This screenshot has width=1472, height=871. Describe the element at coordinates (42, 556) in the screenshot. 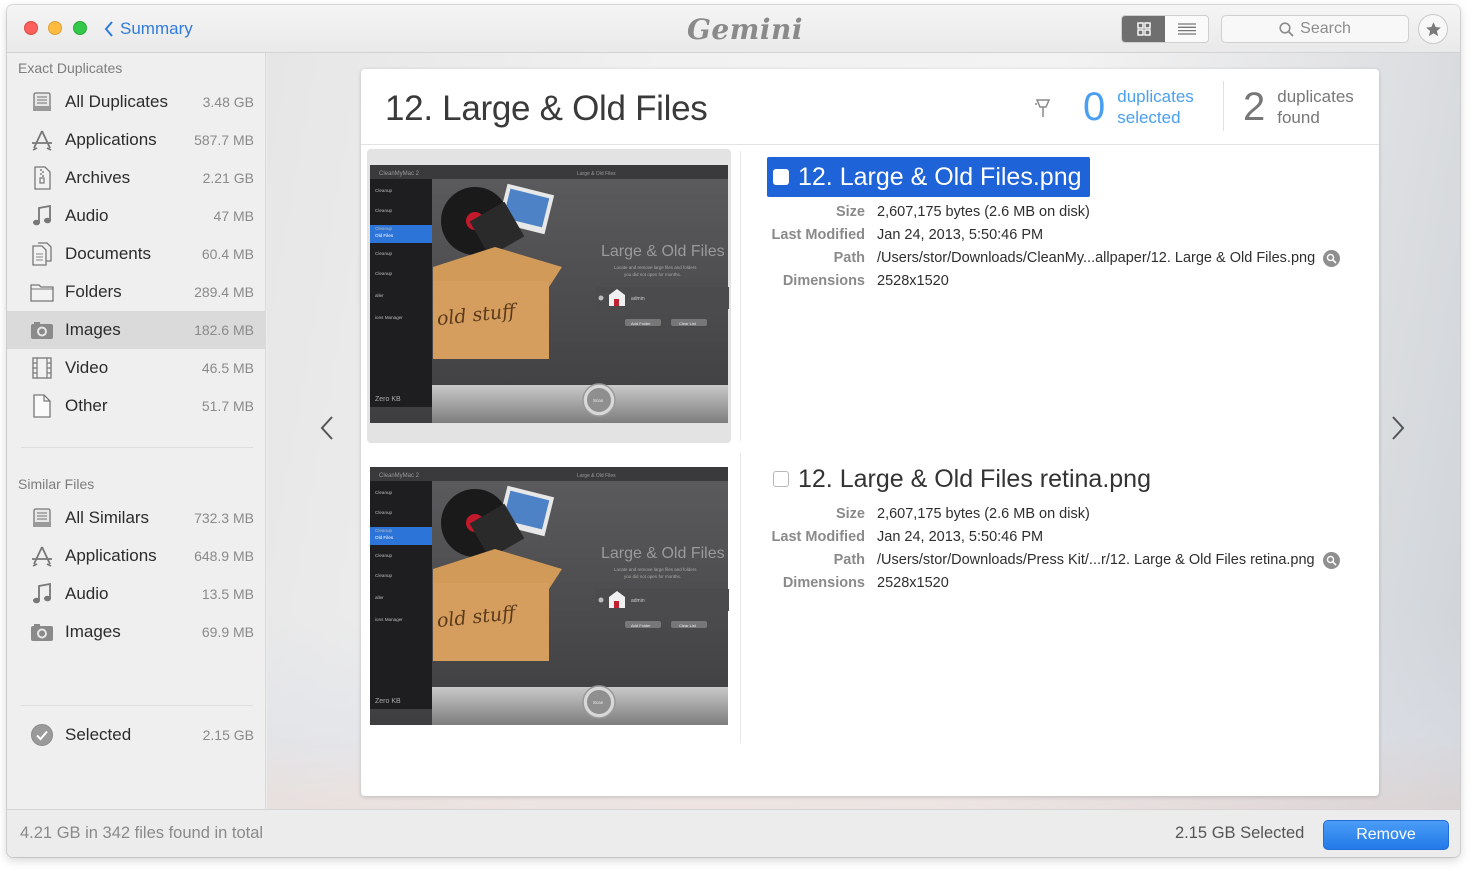

I see `applications-icon` at that location.